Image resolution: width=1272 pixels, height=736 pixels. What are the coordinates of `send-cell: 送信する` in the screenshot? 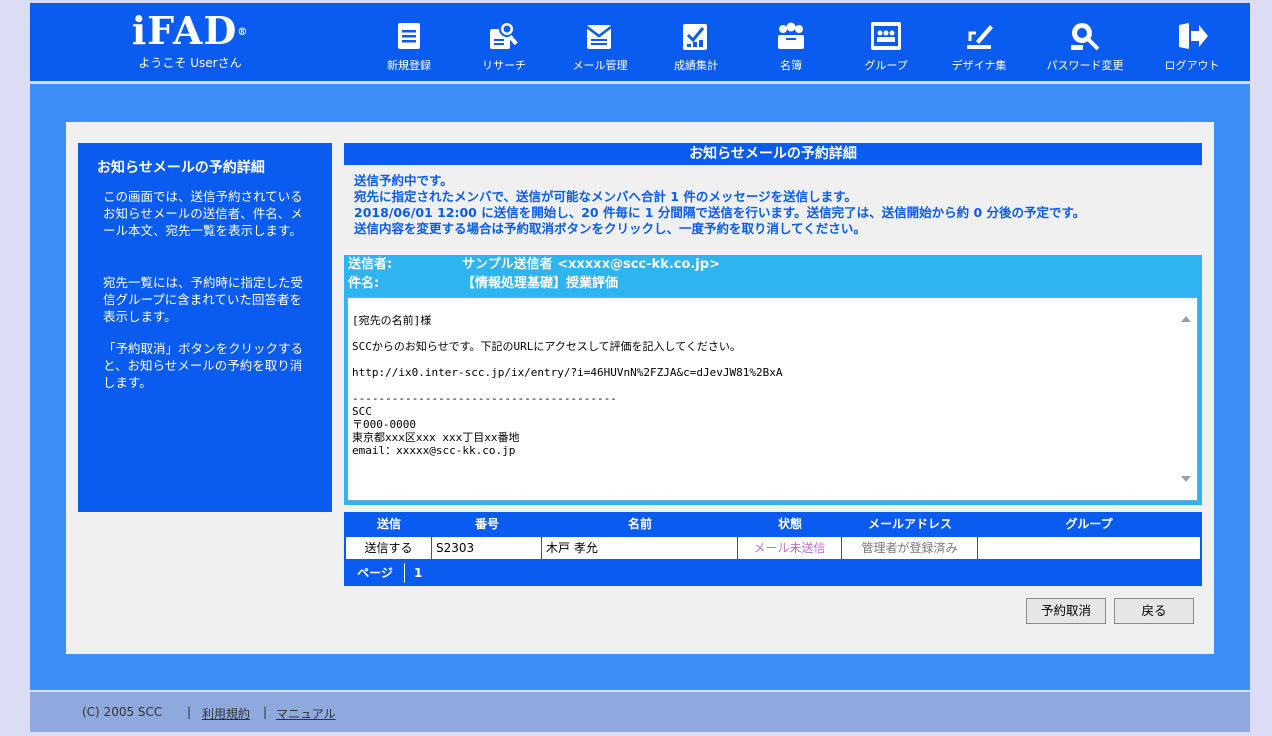 It's located at (389, 548).